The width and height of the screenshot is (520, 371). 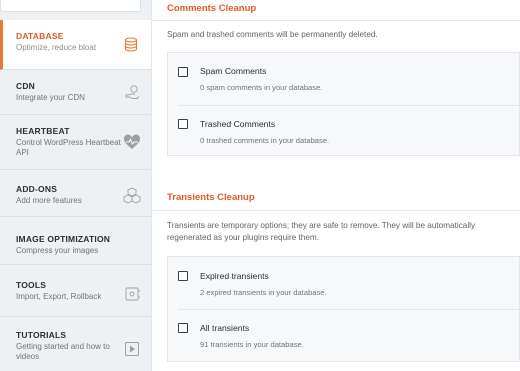 I want to click on option-detail: 0 trashed comments in your database., so click(x=265, y=140).